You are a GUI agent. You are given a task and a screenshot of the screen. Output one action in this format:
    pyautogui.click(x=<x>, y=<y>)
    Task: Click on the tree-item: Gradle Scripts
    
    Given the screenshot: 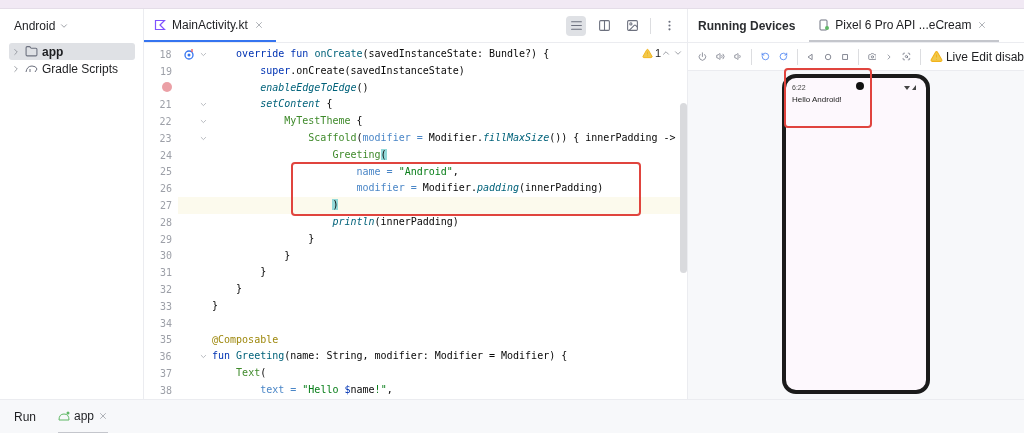 What is the action you would take?
    pyautogui.click(x=72, y=68)
    